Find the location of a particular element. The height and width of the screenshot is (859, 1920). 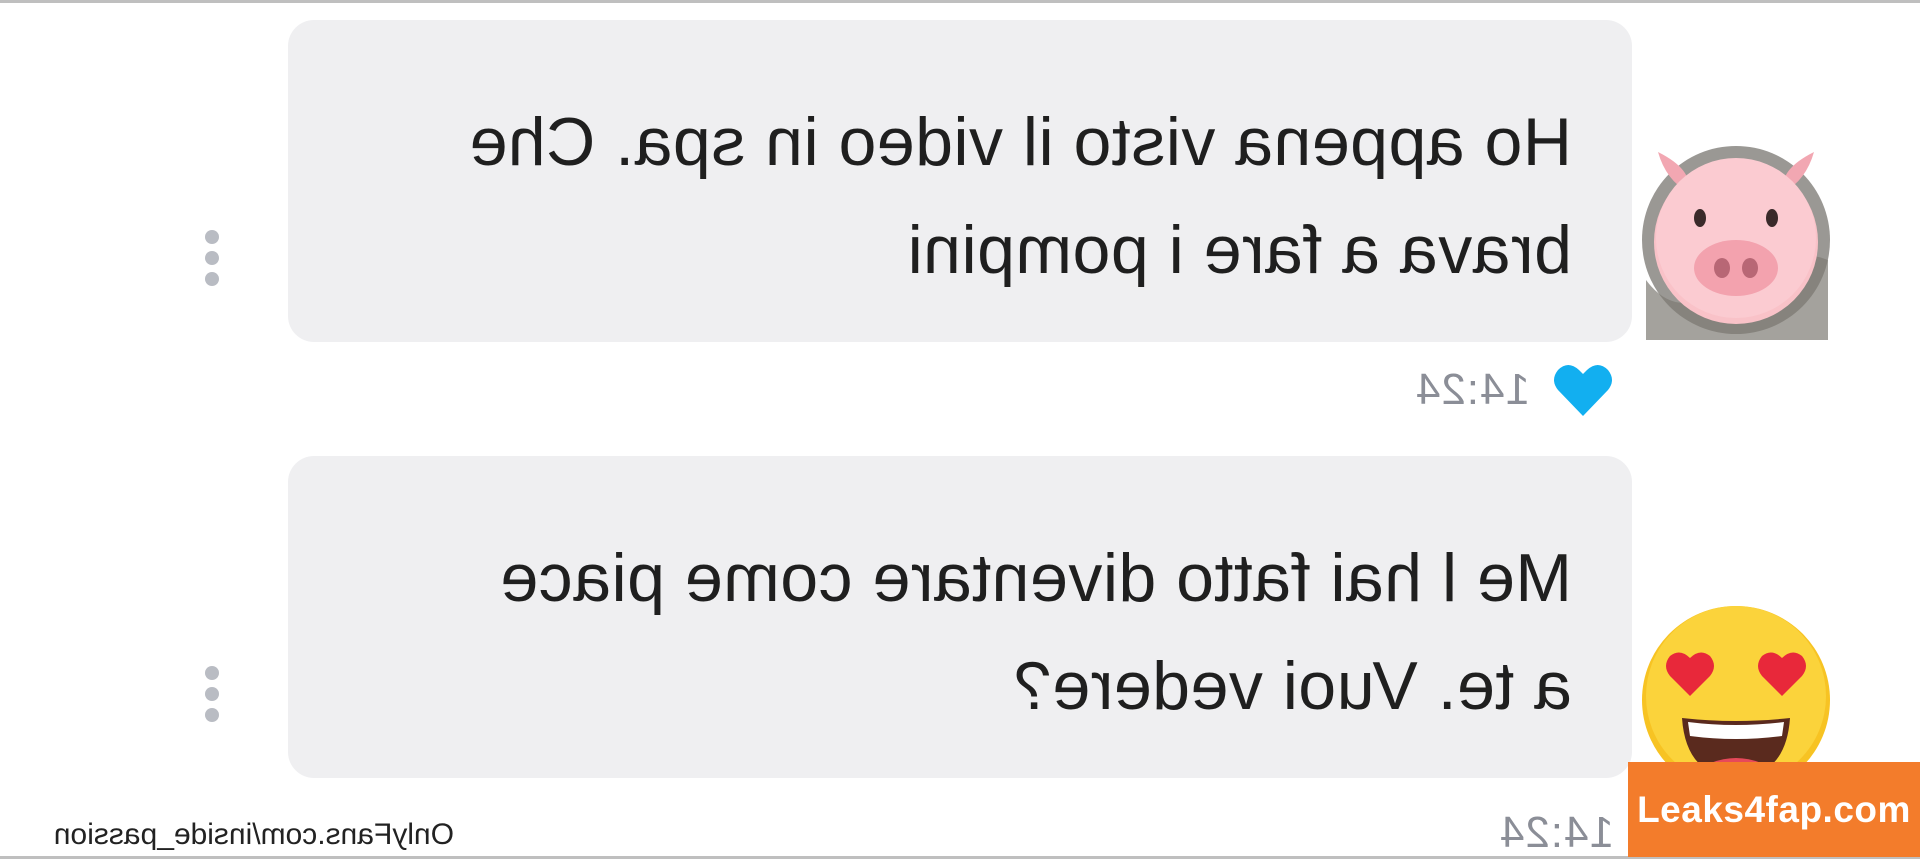

message-text: Me l hai fatto diventare come piace is located at coordinates (1035, 578).